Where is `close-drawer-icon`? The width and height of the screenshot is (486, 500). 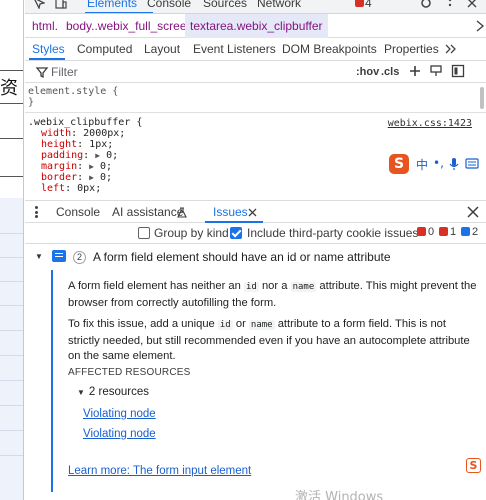
close-drawer-icon is located at coordinates (473, 212).